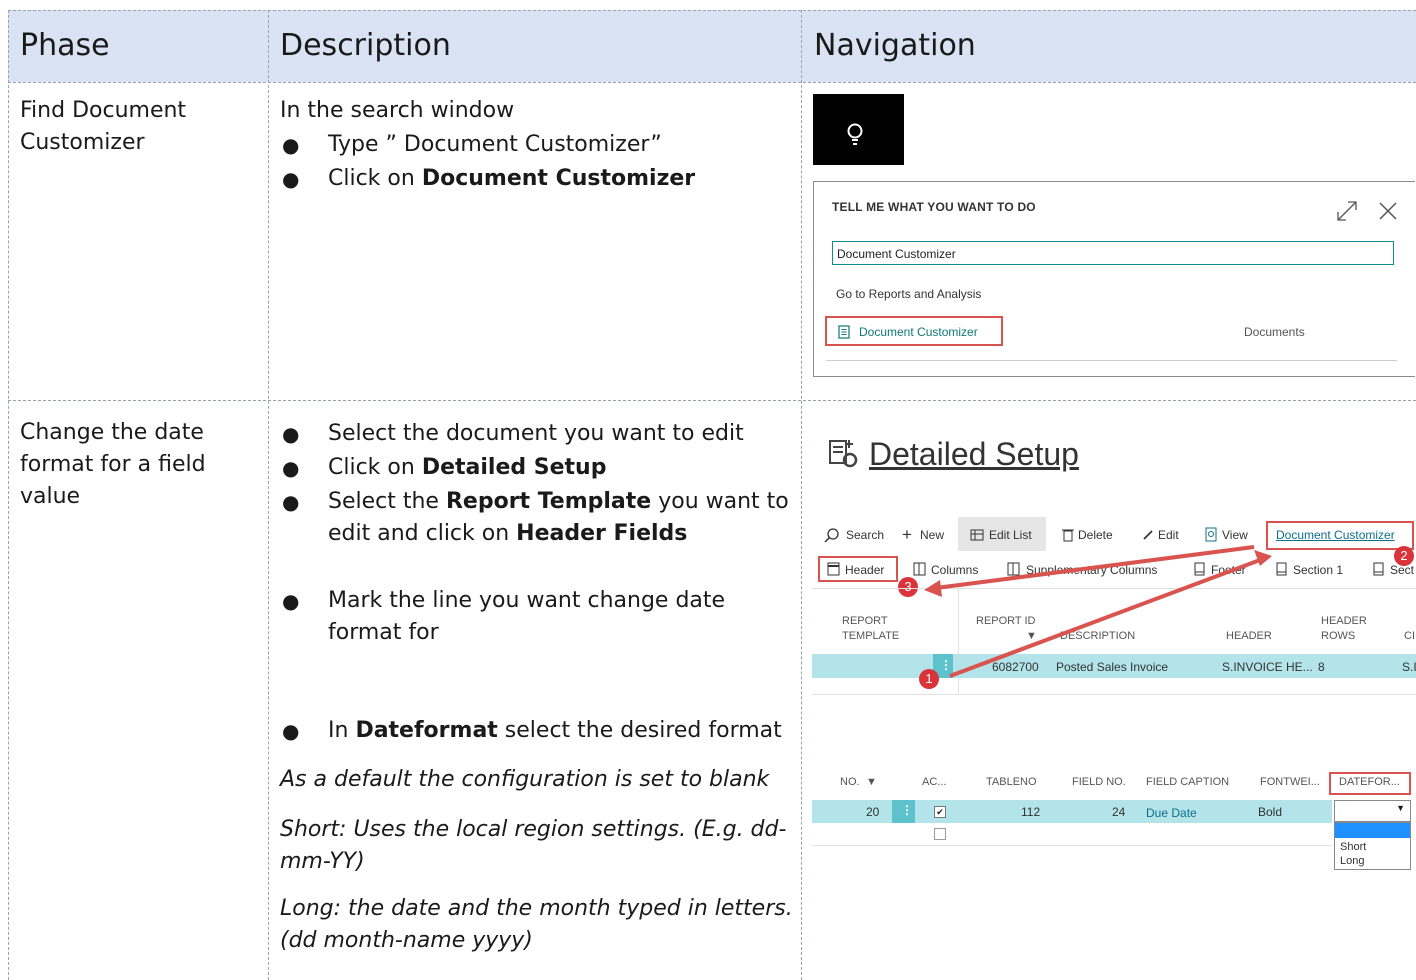 The image size is (1416, 980). What do you see at coordinates (934, 207) in the screenshot?
I see `dialog-title: TELL ME WHAT YOU WANT TO DO` at bounding box center [934, 207].